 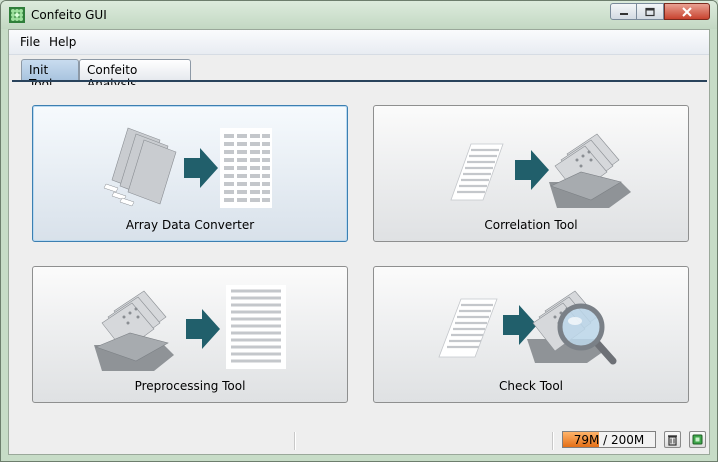 I want to click on indicator-icon, so click(x=697, y=439).